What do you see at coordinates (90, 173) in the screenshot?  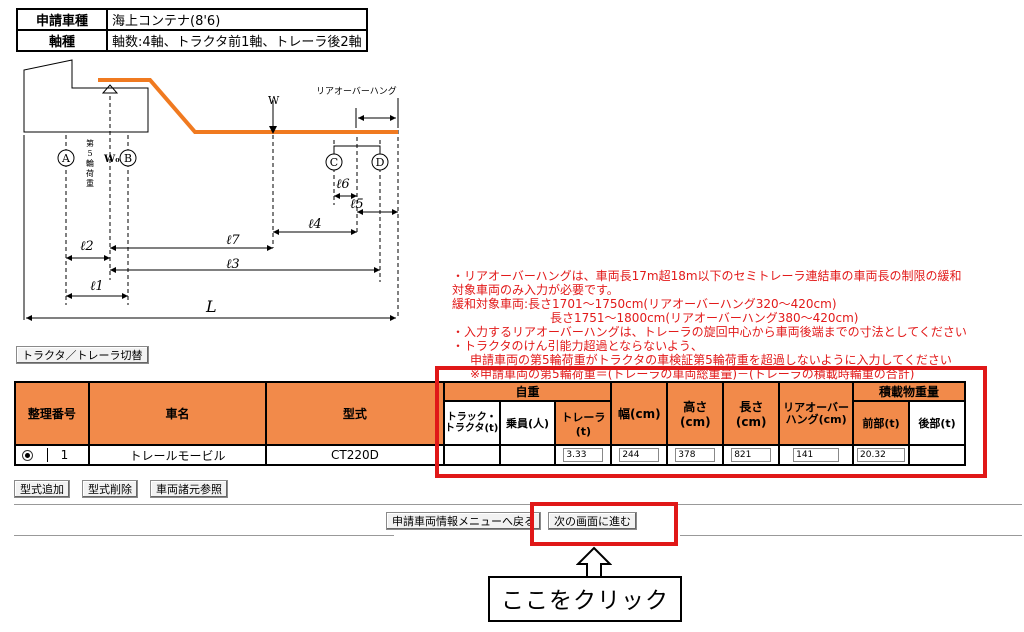 I see `fifth-wheel-char: 荷` at bounding box center [90, 173].